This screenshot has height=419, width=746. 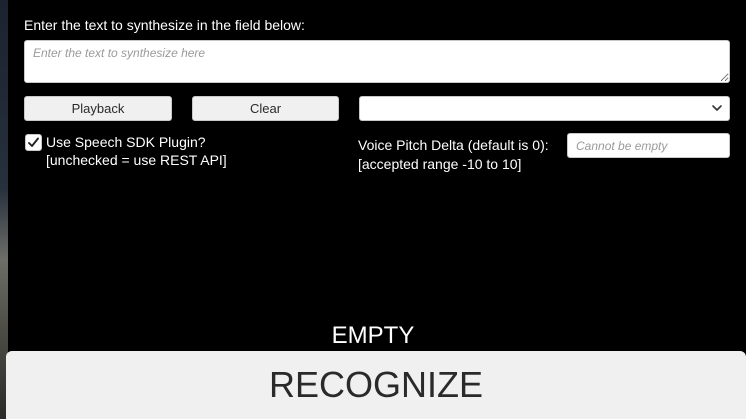 What do you see at coordinates (717, 108) in the screenshot?
I see `chevron-down-icon` at bounding box center [717, 108].